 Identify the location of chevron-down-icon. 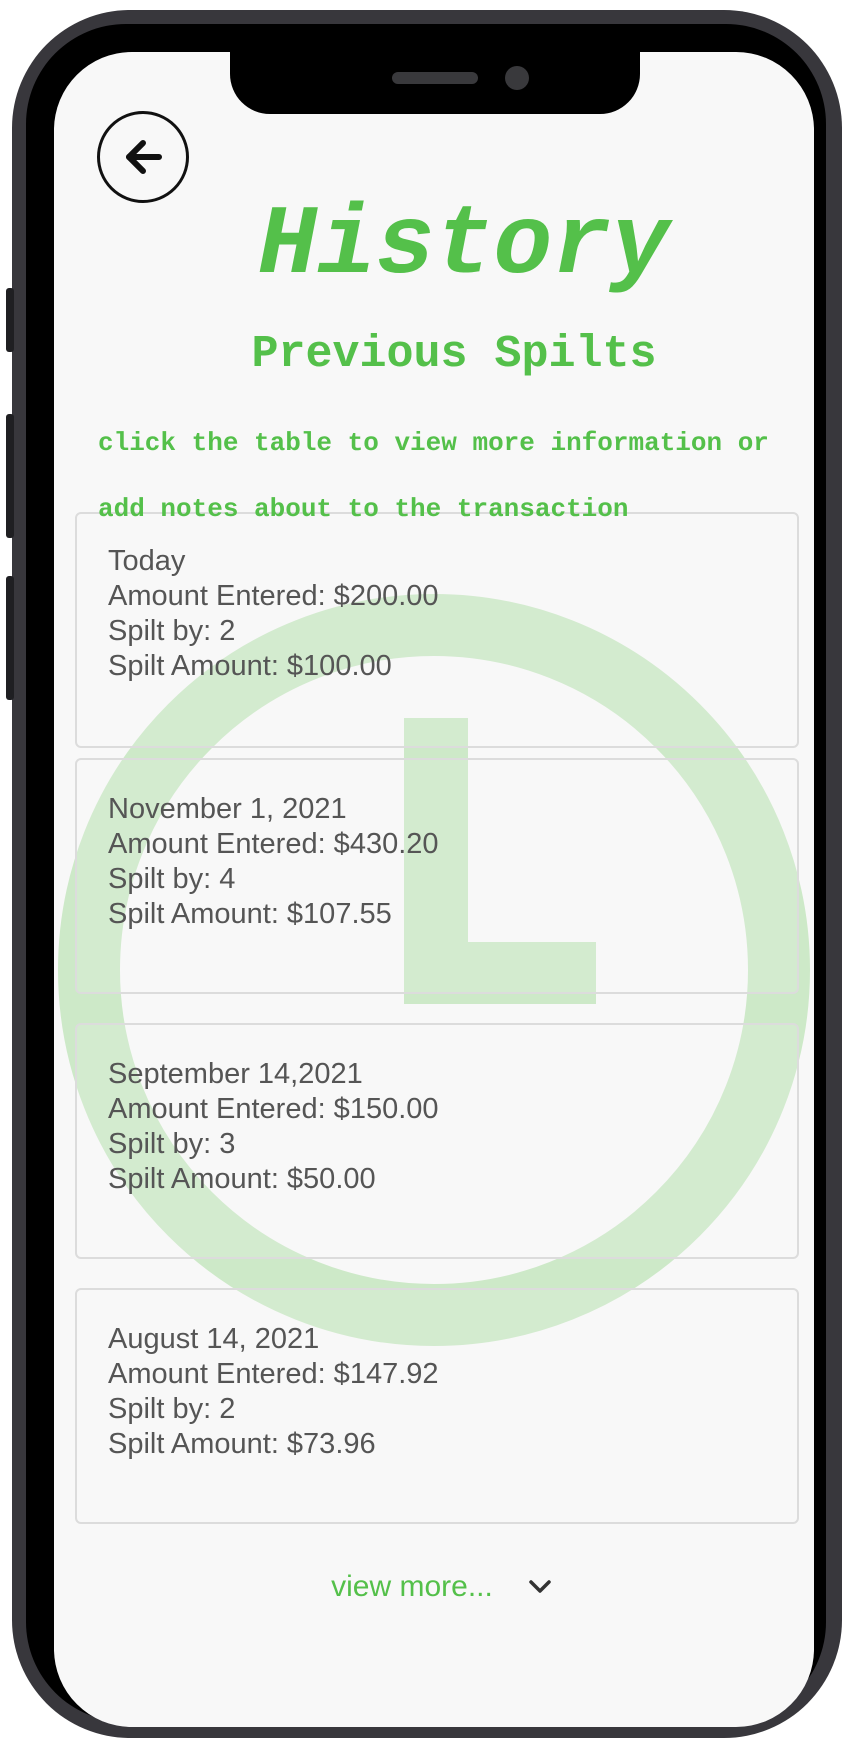
(540, 1587).